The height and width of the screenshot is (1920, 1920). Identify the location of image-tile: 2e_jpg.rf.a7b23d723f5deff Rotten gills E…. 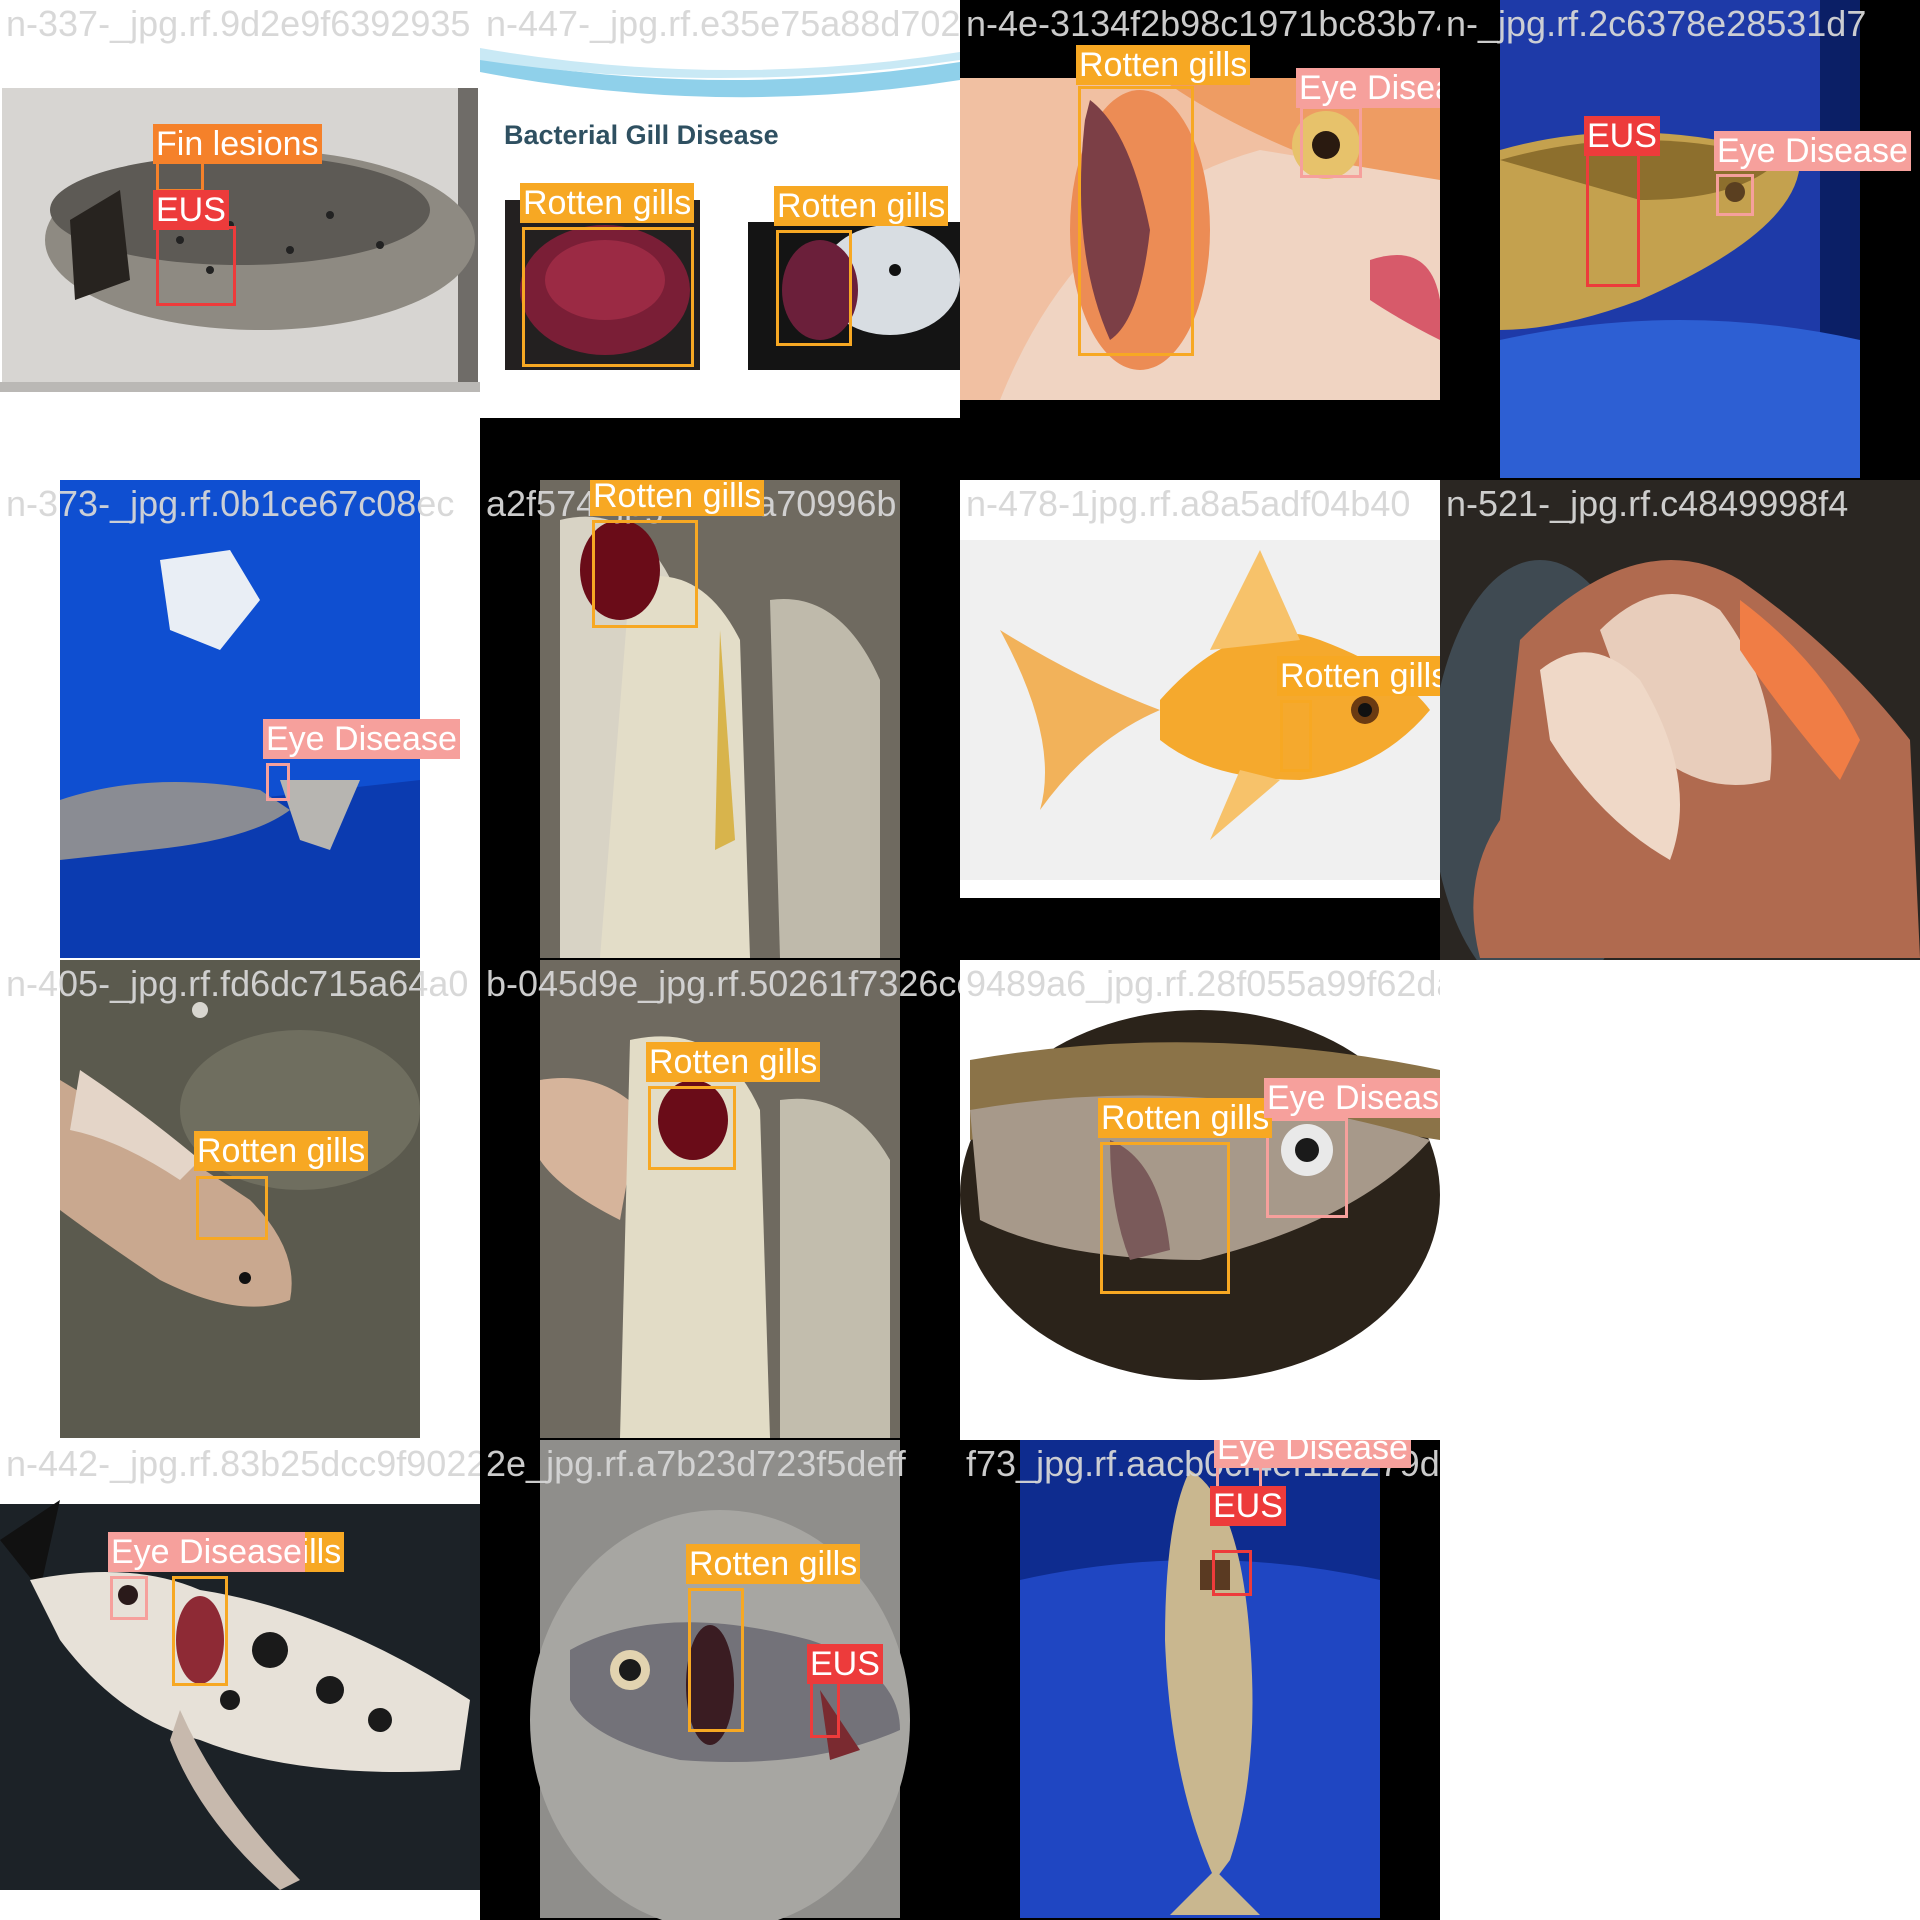
(720, 1680).